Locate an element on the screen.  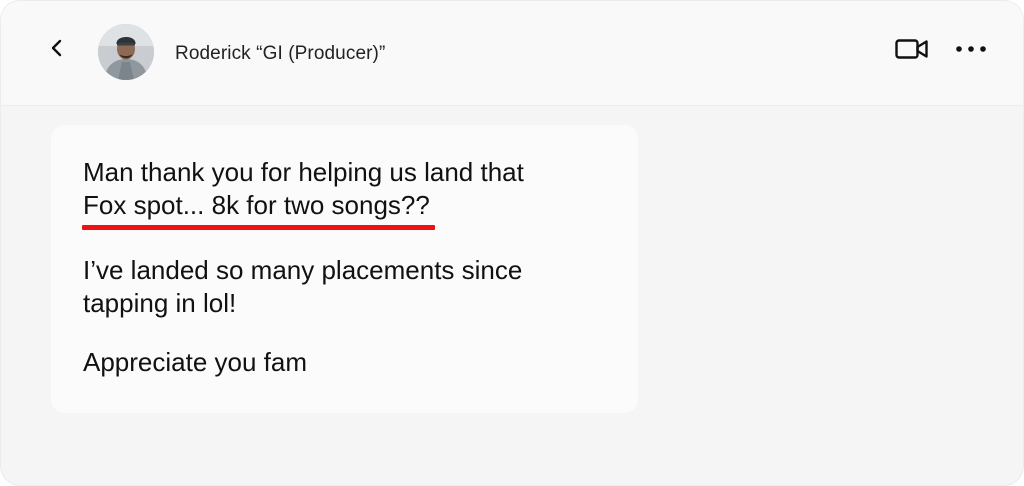
message-text-line: Fox spot... 8k for two songs?? is located at coordinates (256, 205).